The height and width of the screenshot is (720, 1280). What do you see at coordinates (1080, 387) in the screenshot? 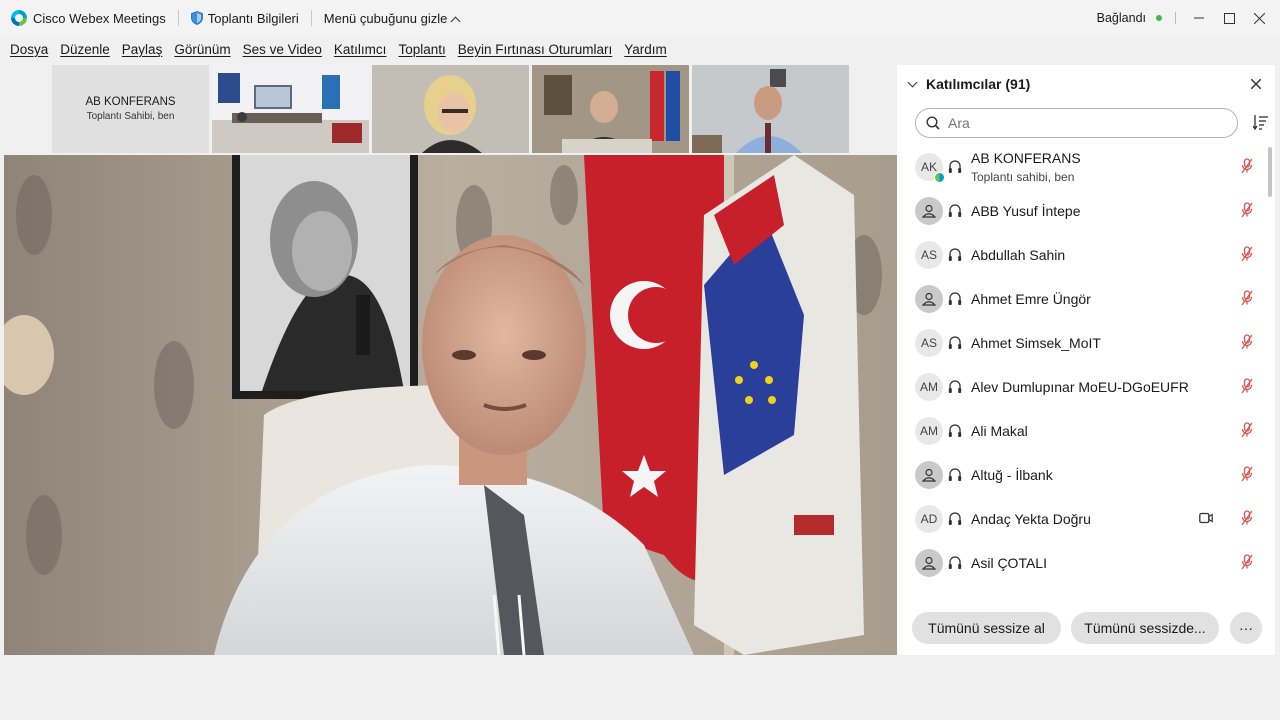
I see `participant-name: Alev Dumlupınar MoEU-DGoEUFR` at bounding box center [1080, 387].